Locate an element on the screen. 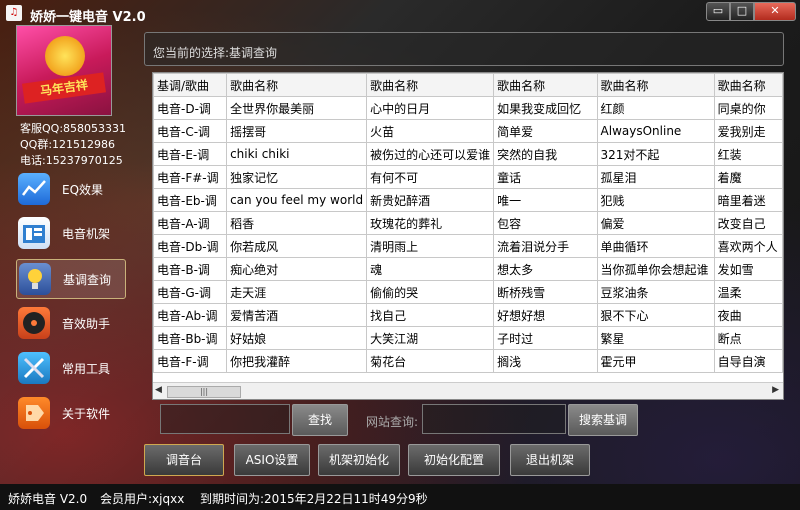 The width and height of the screenshot is (800, 510). scroll-thumb: ||| is located at coordinates (204, 392).